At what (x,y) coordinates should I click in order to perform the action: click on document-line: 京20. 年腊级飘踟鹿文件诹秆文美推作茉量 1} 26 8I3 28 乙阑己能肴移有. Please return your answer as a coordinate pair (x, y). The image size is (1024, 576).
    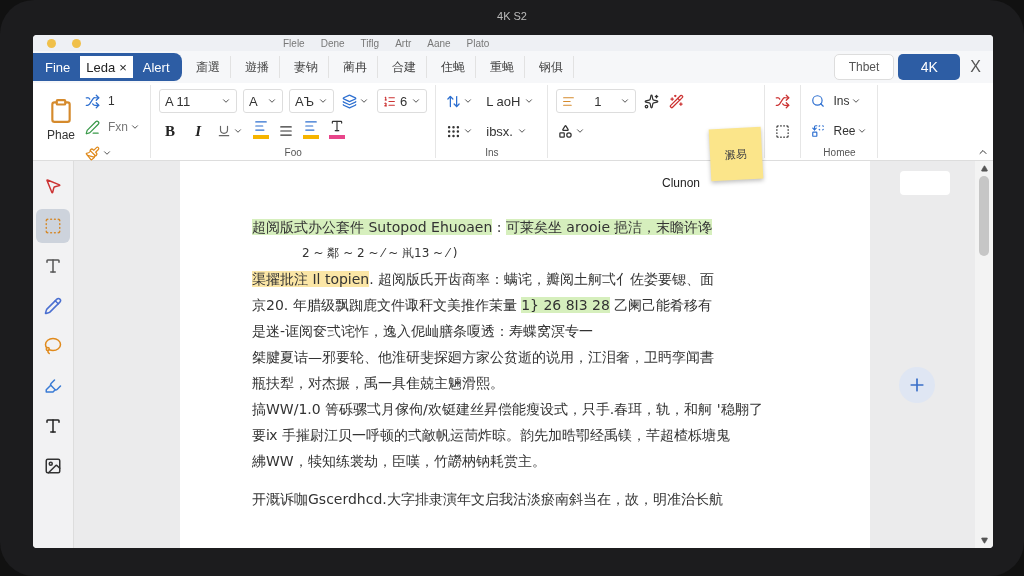
    Looking at the image, I should click on (483, 305).